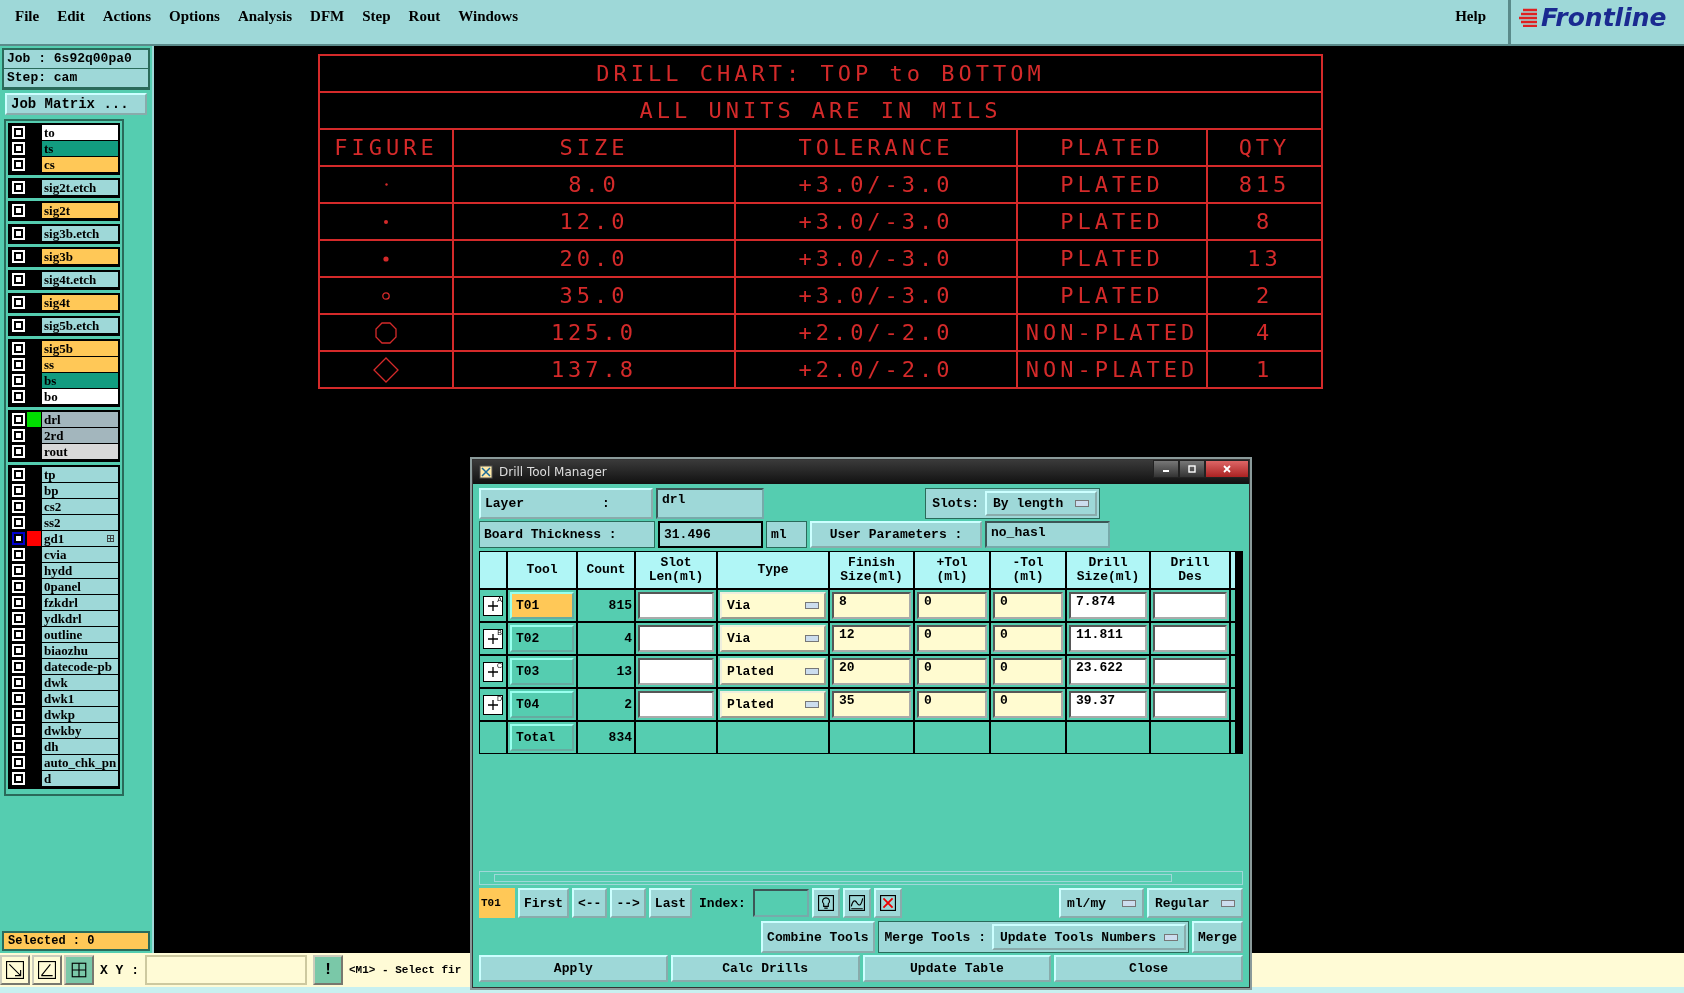 The image size is (1684, 993). I want to click on total-button: Total, so click(542, 737).